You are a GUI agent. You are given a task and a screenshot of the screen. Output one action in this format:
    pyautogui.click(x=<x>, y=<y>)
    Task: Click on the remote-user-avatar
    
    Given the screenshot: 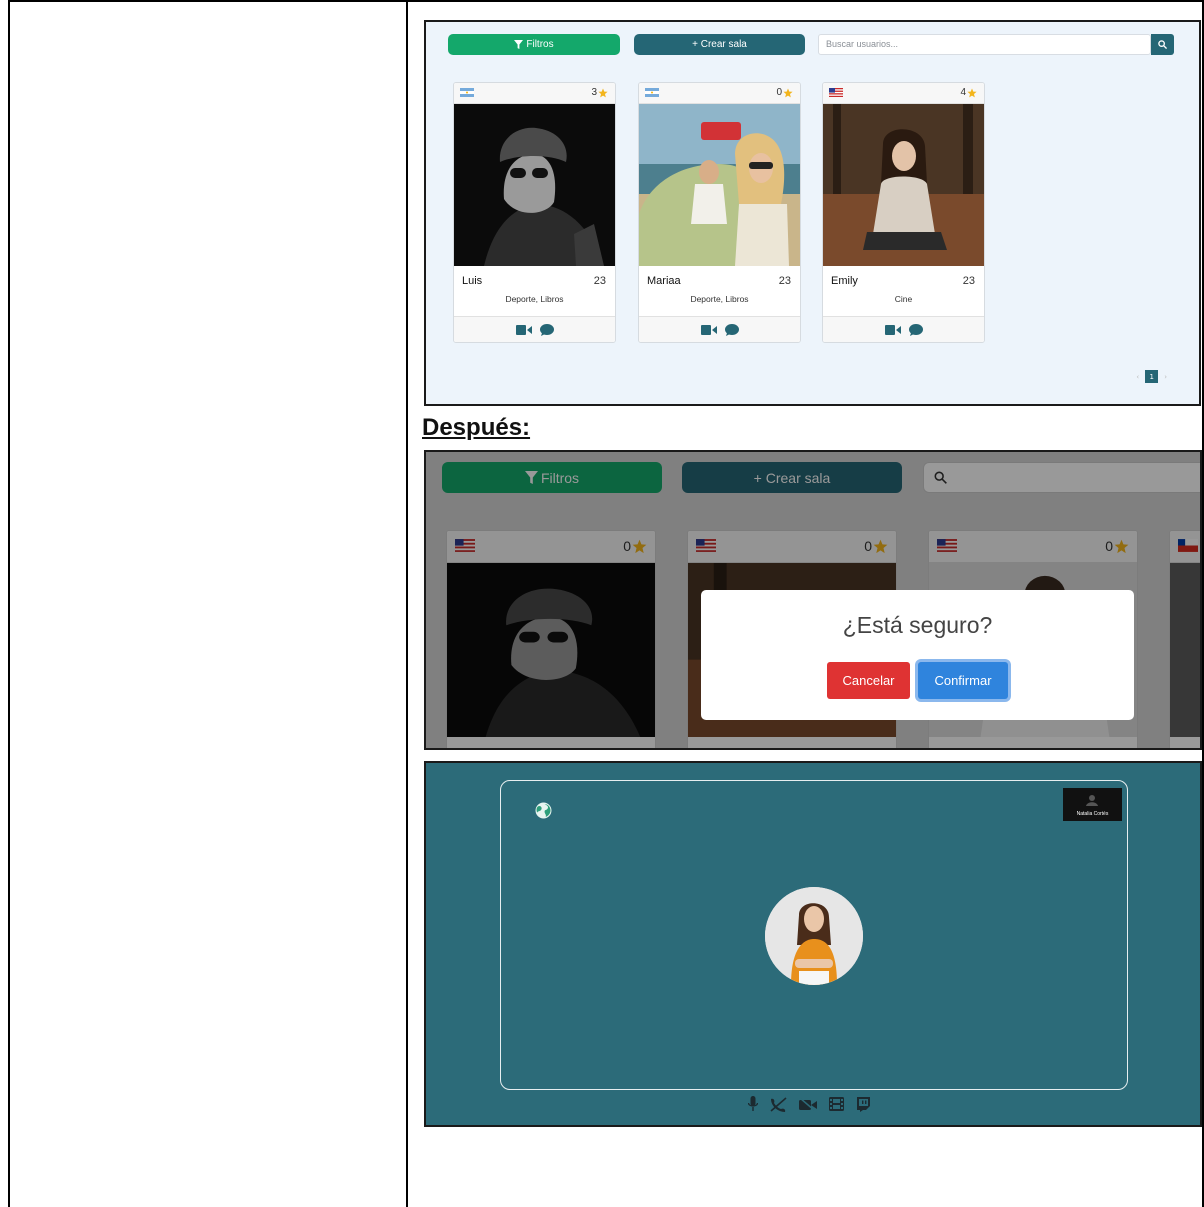 What is the action you would take?
    pyautogui.click(x=814, y=936)
    